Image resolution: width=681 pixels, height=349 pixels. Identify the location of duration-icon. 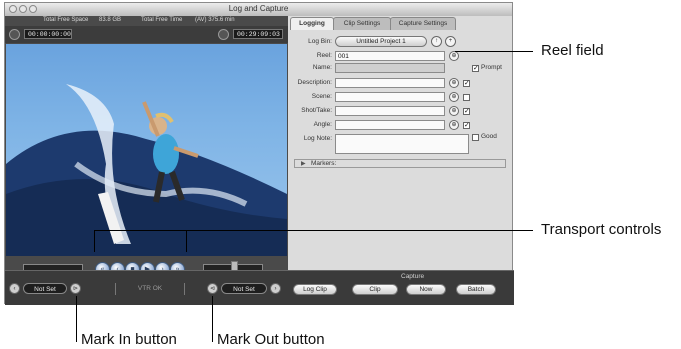
(223, 34).